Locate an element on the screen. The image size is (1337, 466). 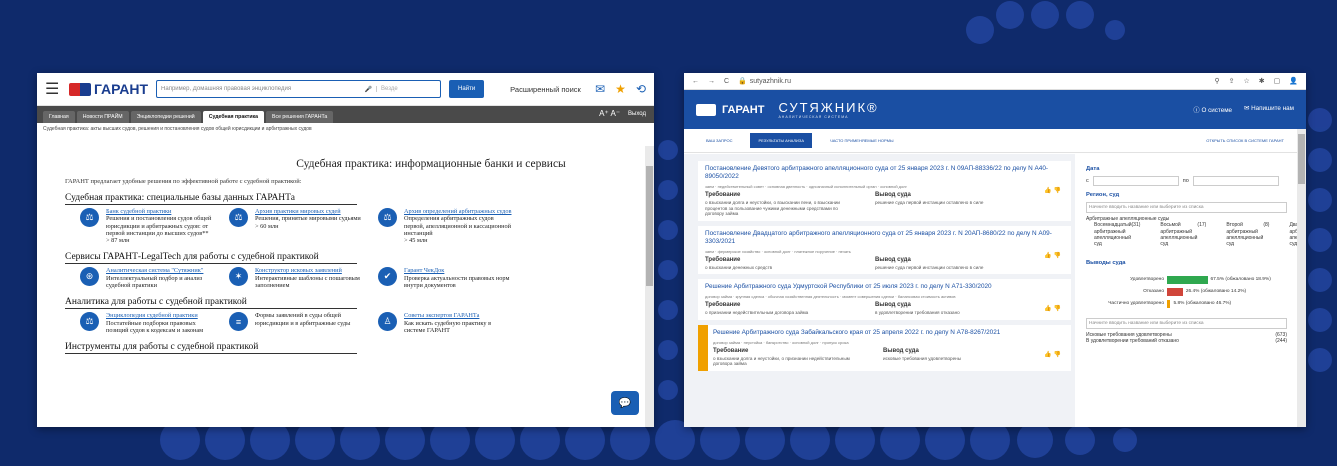
tab-court-practice: Судебная практика is located at coordinates (233, 117).